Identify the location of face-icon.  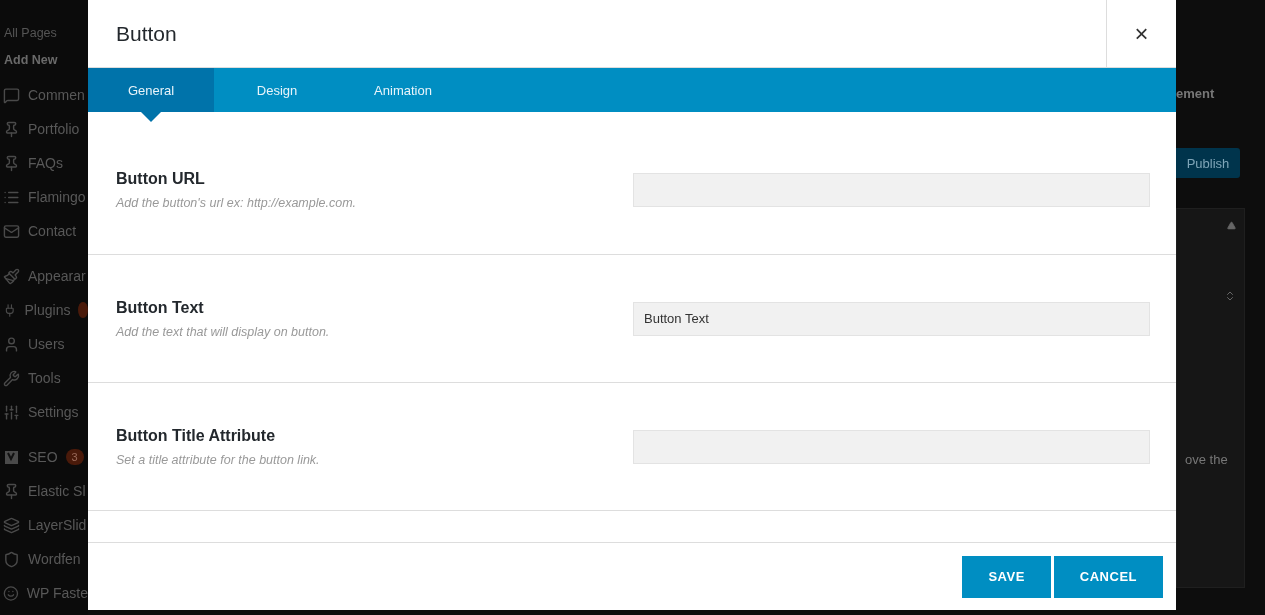
(11, 593).